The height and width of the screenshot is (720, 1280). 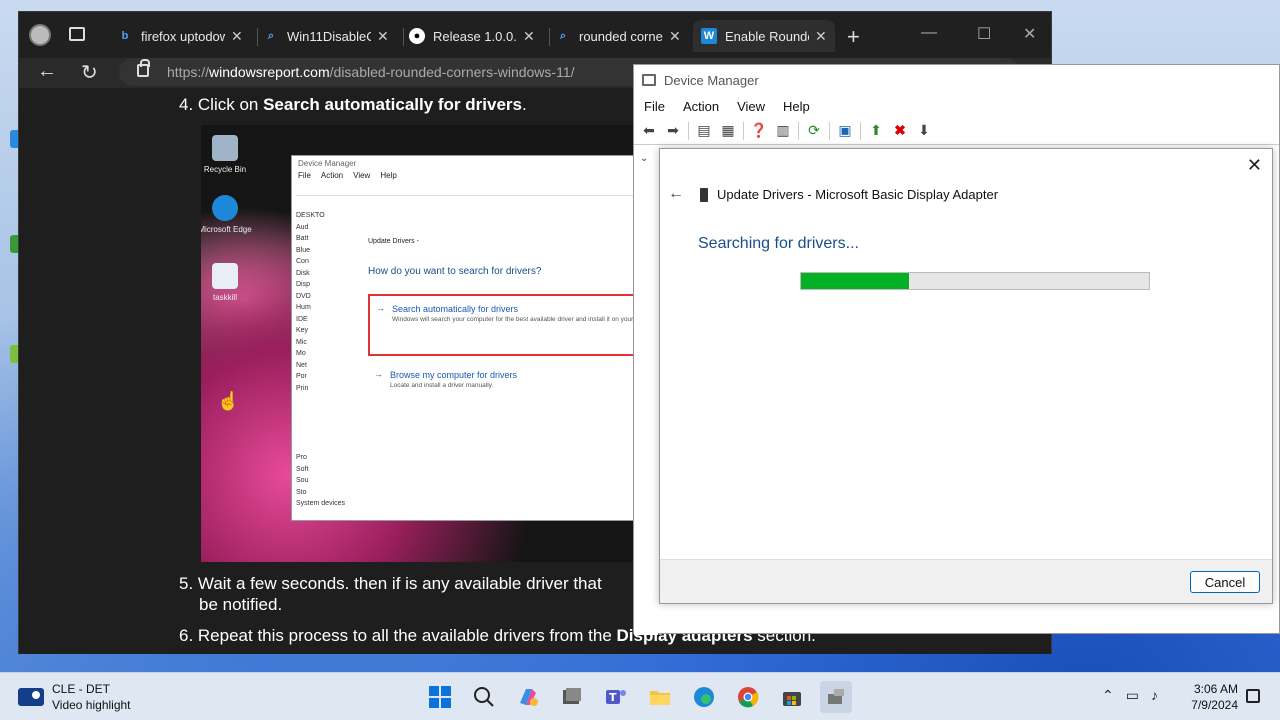 I want to click on properties-icon: ▦, so click(x=728, y=131).